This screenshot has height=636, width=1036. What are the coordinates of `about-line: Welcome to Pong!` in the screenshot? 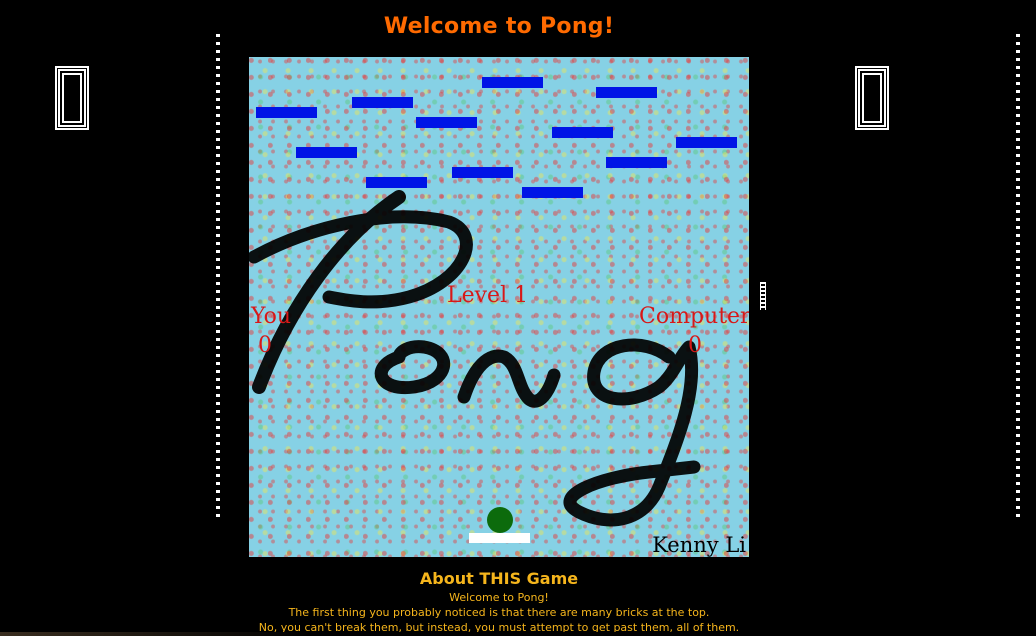 It's located at (499, 597).